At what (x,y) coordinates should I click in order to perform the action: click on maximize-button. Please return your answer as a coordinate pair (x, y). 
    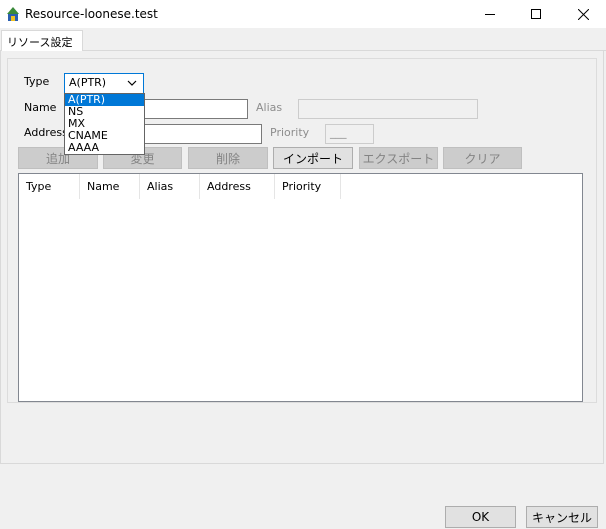
    Looking at the image, I should click on (536, 14).